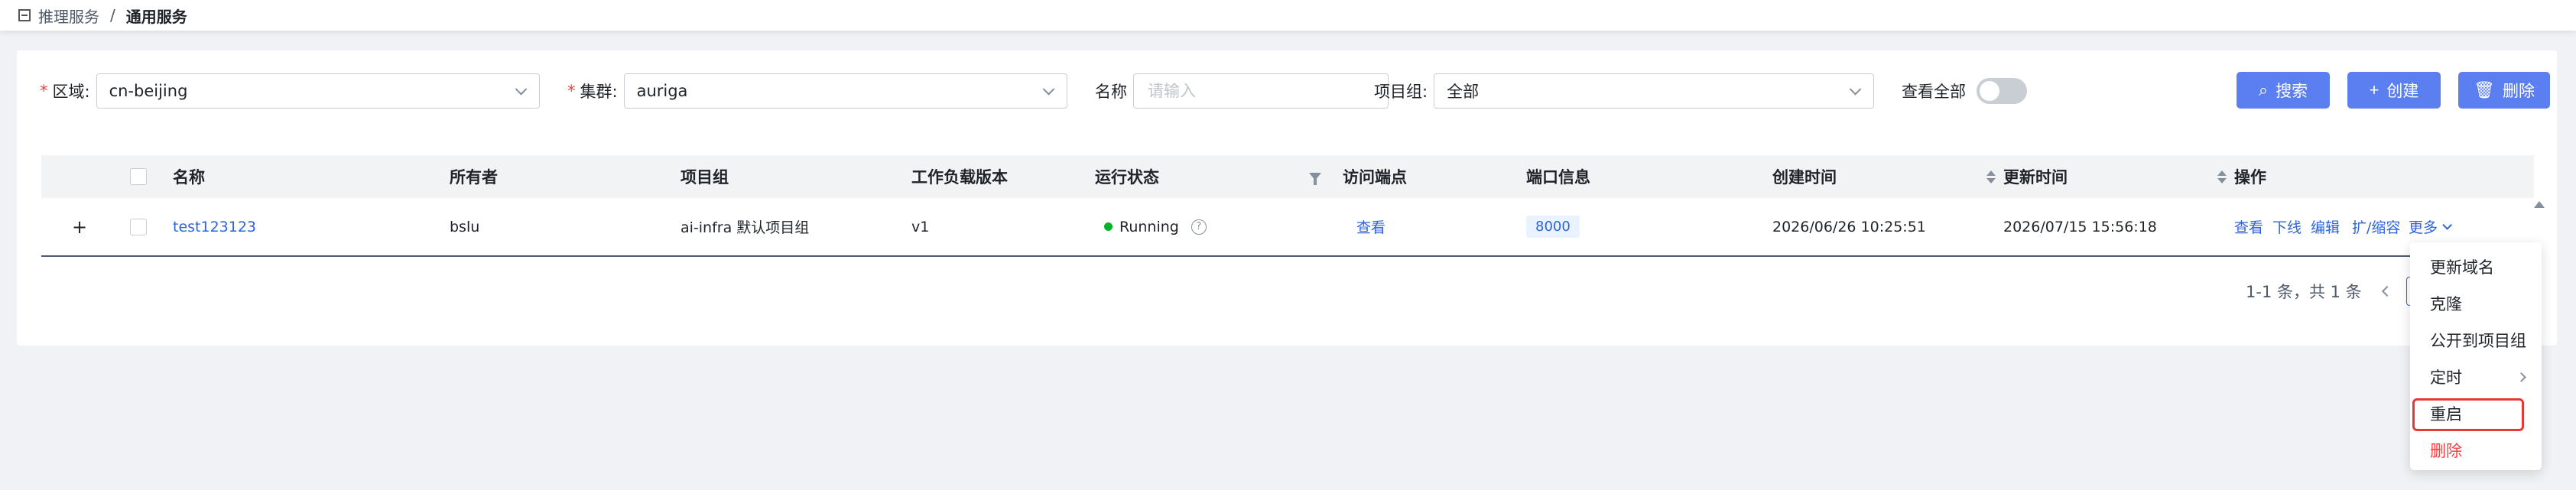  I want to click on cluster-value: auriga, so click(662, 91).